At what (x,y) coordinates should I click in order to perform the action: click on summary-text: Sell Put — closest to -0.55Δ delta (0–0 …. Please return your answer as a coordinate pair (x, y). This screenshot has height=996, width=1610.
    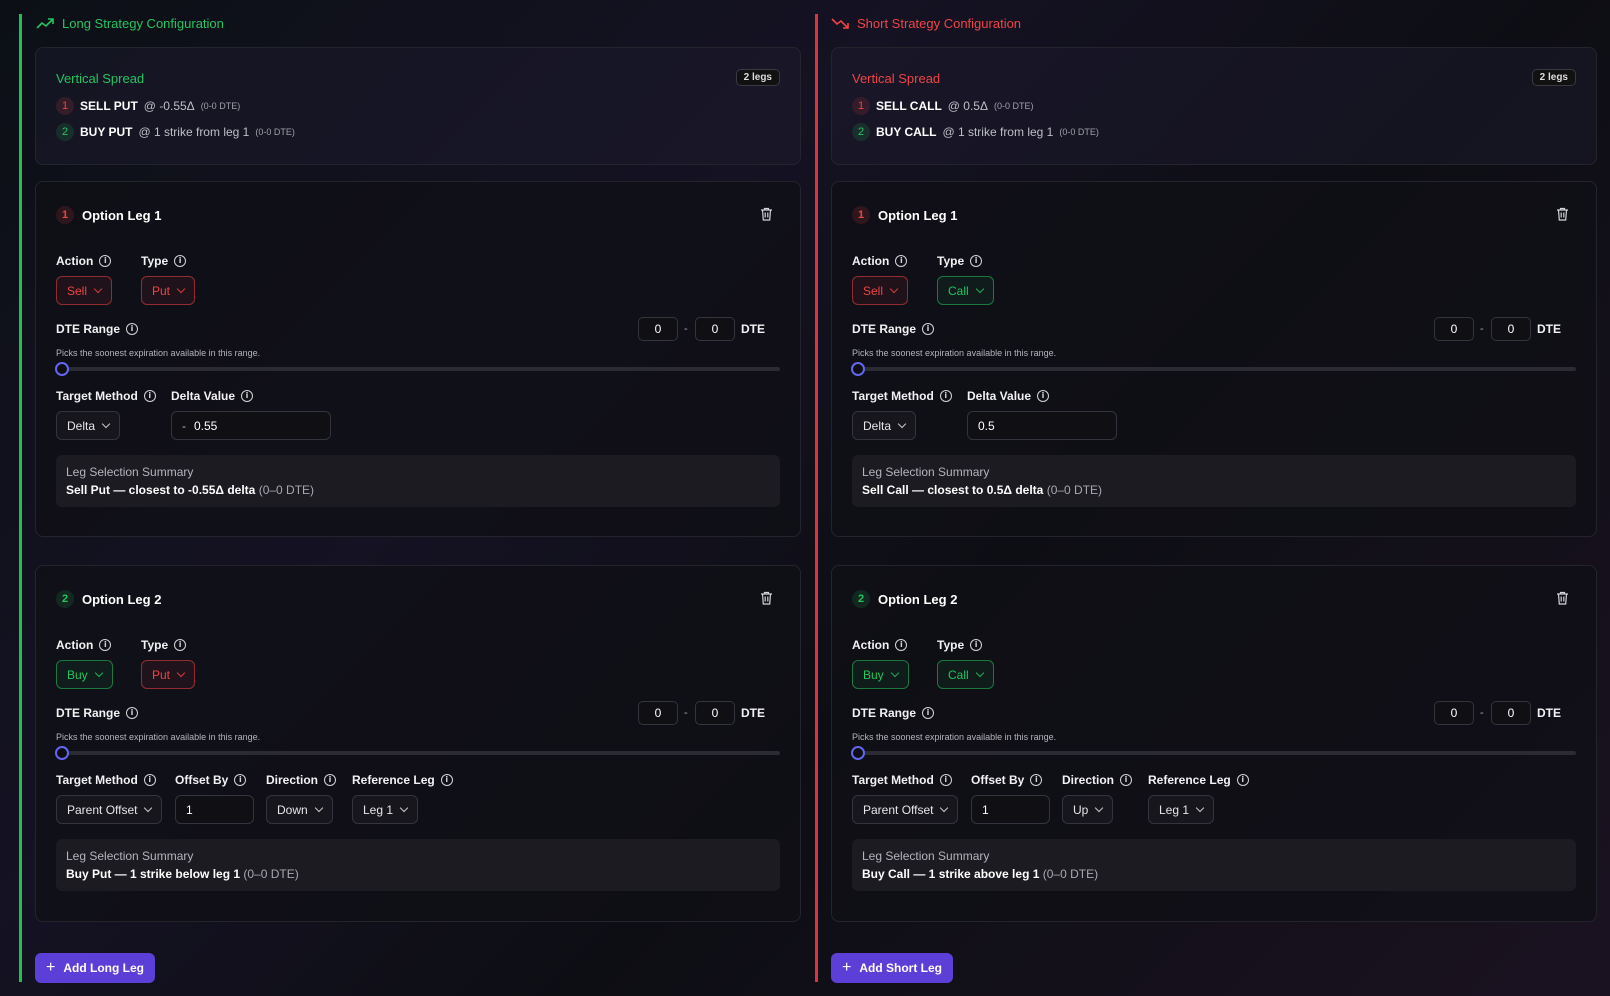
    Looking at the image, I should click on (418, 490).